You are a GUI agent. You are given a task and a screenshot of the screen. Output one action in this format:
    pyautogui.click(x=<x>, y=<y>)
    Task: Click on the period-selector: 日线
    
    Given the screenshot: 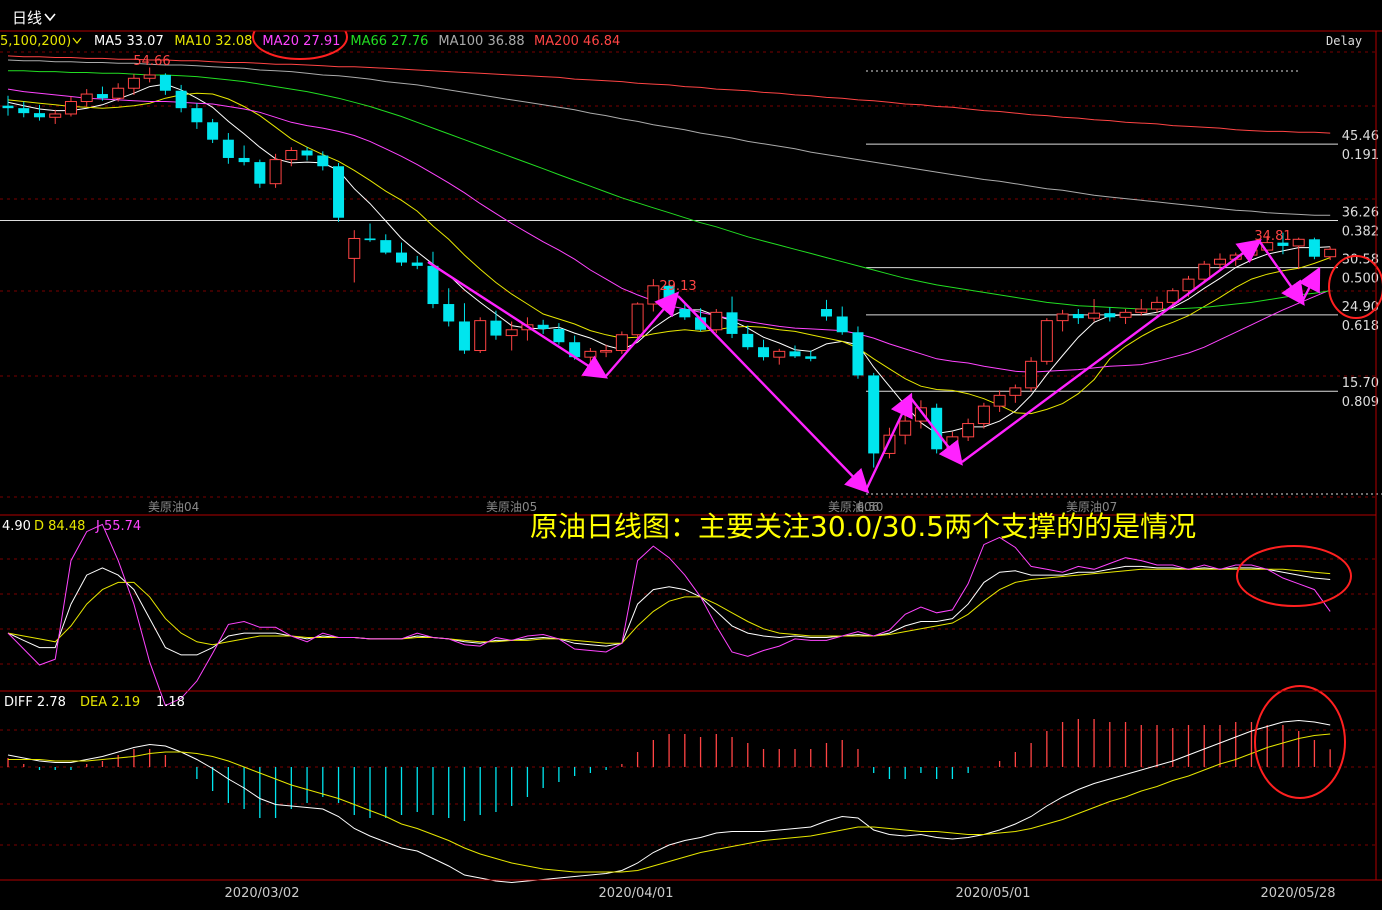 What is the action you would take?
    pyautogui.click(x=27, y=18)
    